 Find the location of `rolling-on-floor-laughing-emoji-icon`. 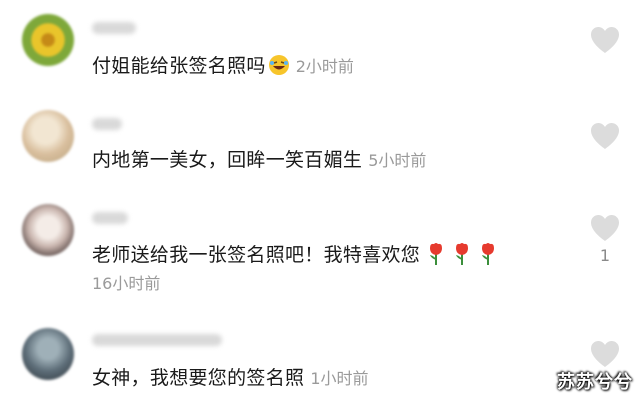

rolling-on-floor-laughing-emoji-icon is located at coordinates (278, 65).